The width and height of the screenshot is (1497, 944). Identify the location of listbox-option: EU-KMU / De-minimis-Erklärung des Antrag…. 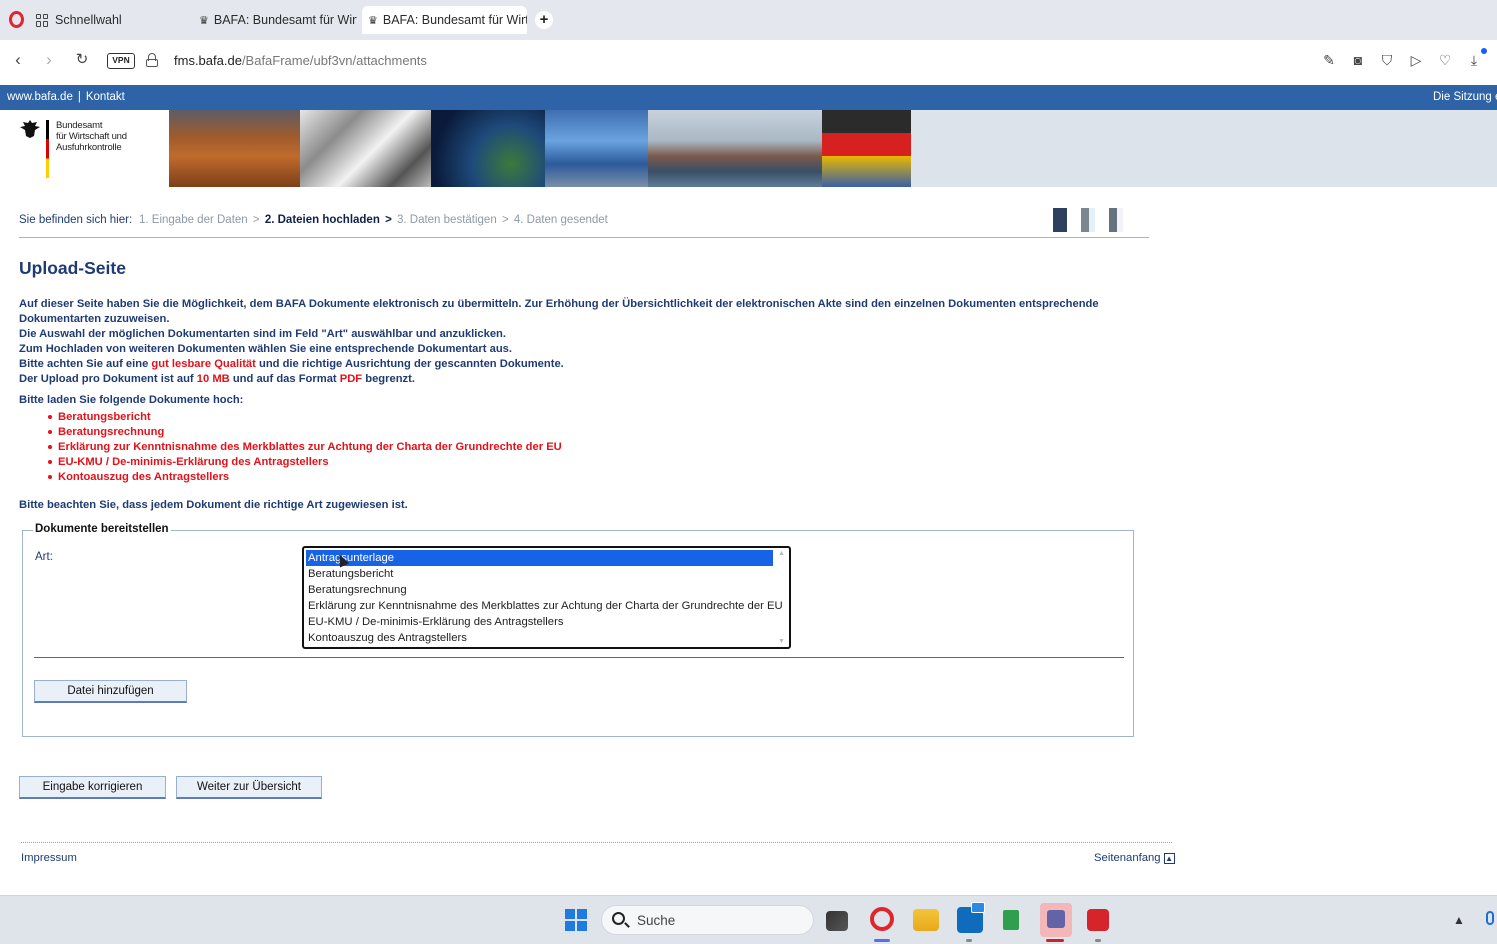
(539, 622).